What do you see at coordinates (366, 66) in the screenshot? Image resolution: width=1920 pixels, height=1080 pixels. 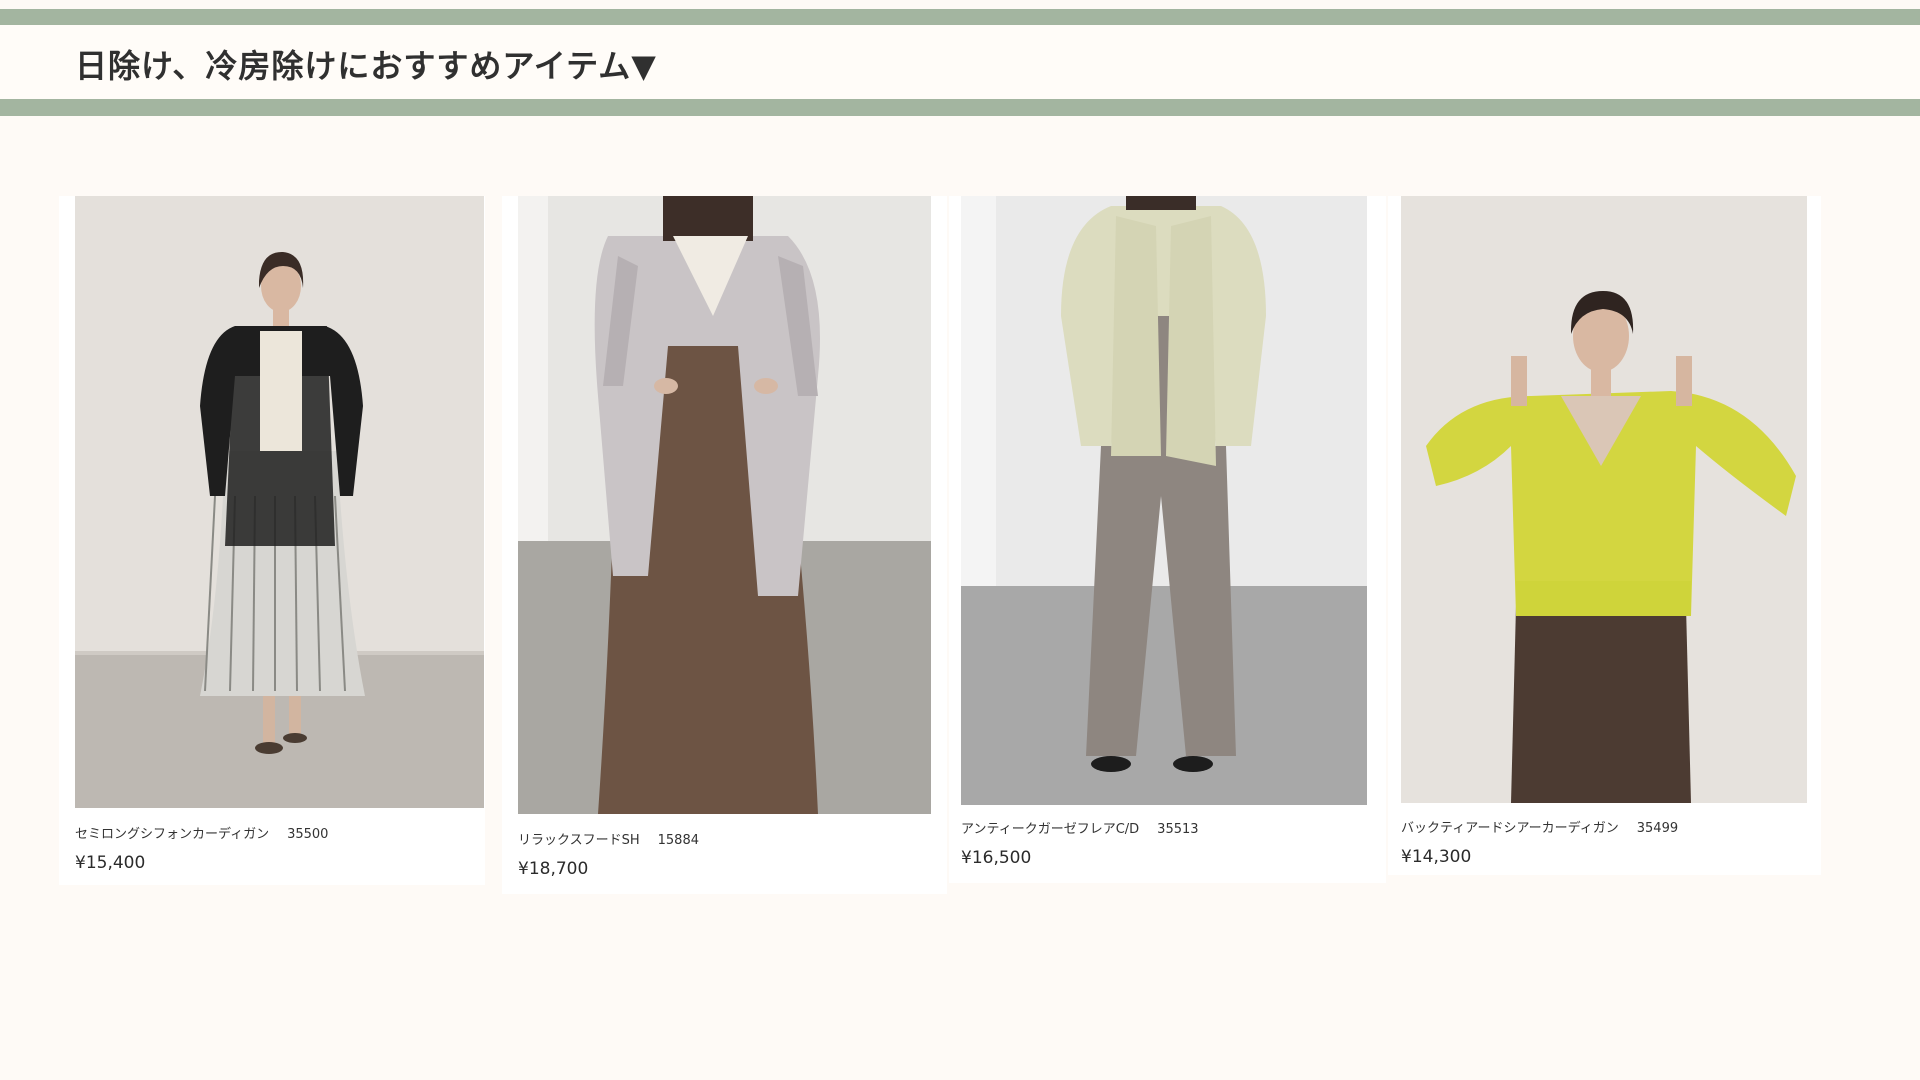 I see `section-title: 日除け、冷房除けにおすすめアイテム▼` at bounding box center [366, 66].